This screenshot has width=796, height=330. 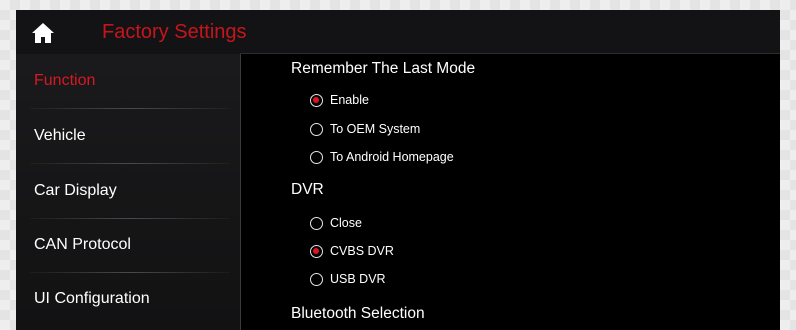 I want to click on radio-option-usb-dvr: USB DVR, so click(x=348, y=279).